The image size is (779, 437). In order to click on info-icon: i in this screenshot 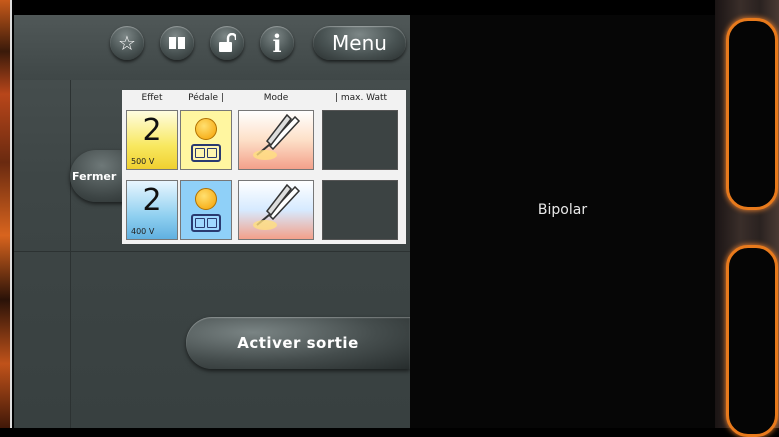, I will do `click(277, 43)`.